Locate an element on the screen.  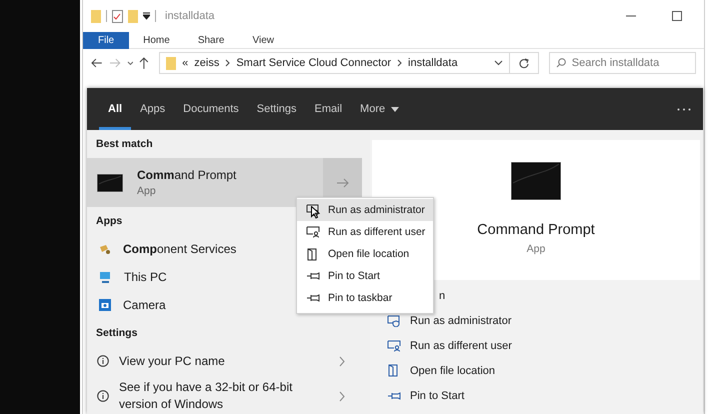
search-filter-tab: Settings is located at coordinates (277, 109).